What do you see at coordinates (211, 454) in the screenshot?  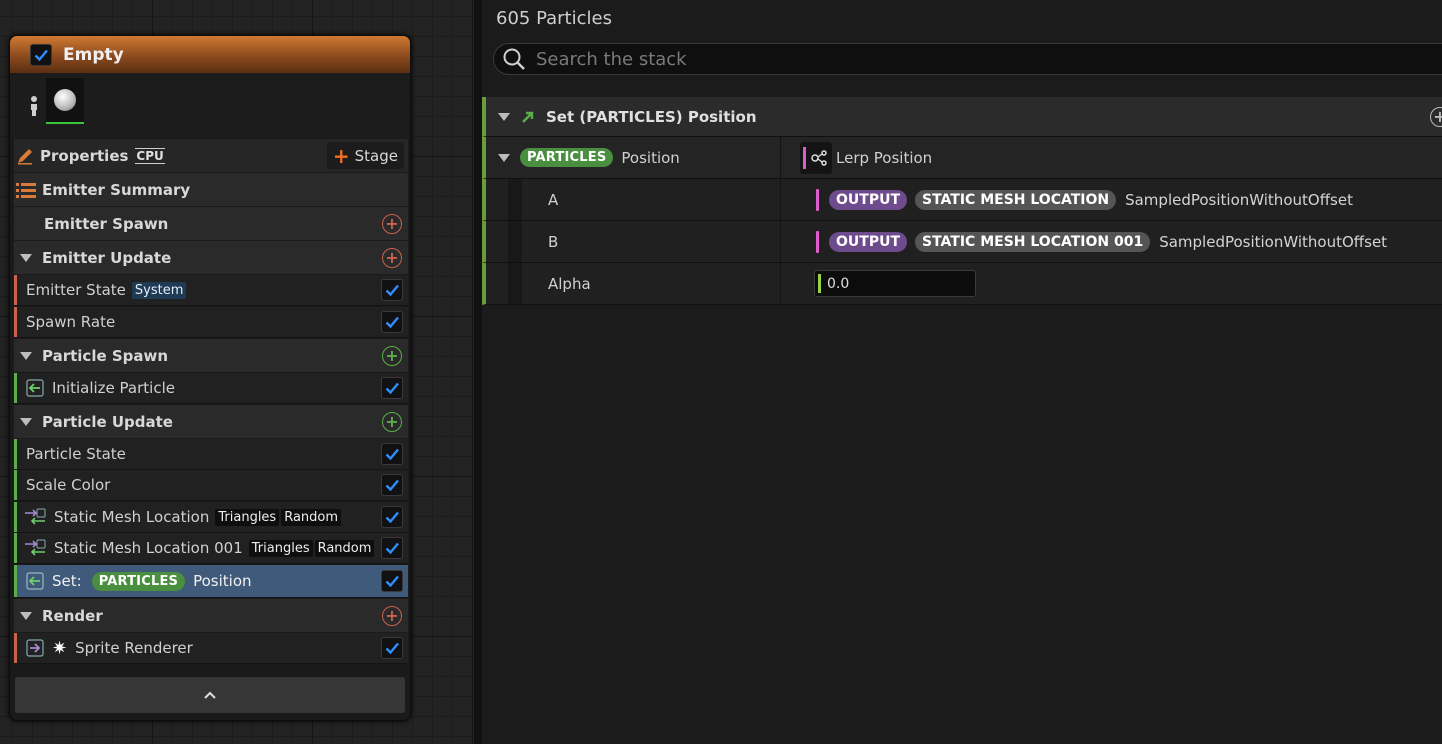 I see `module-particle-state: Particle State` at bounding box center [211, 454].